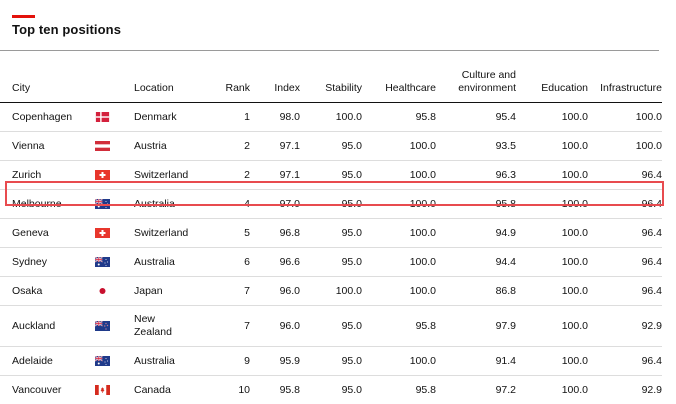 This screenshot has height=404, width=676. What do you see at coordinates (102, 326) in the screenshot?
I see `new-zealand-flag-icon` at bounding box center [102, 326].